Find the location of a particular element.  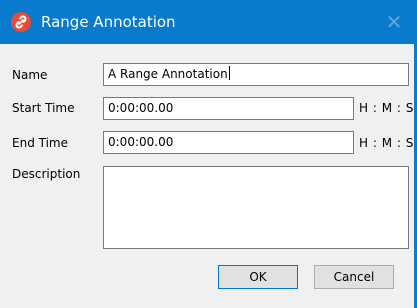

start-time-label: Start Time is located at coordinates (43, 108).